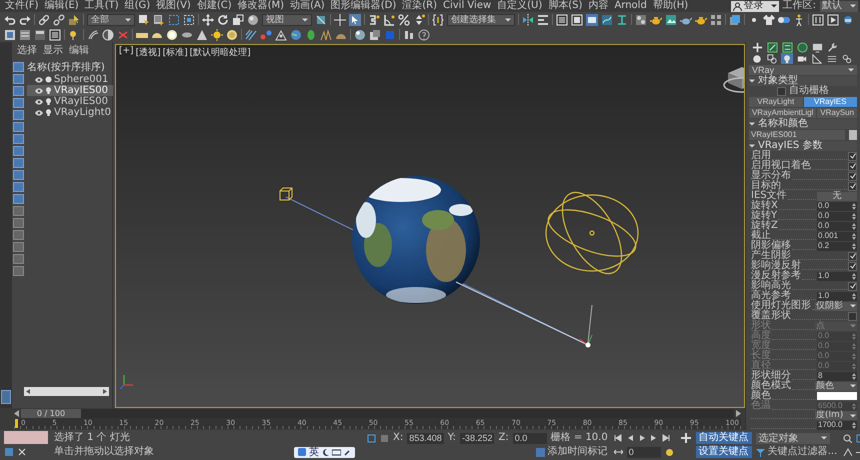 The image size is (860, 460). What do you see at coordinates (836, 415) in the screenshot?
I see `dropdown: 度(lm)` at bounding box center [836, 415].